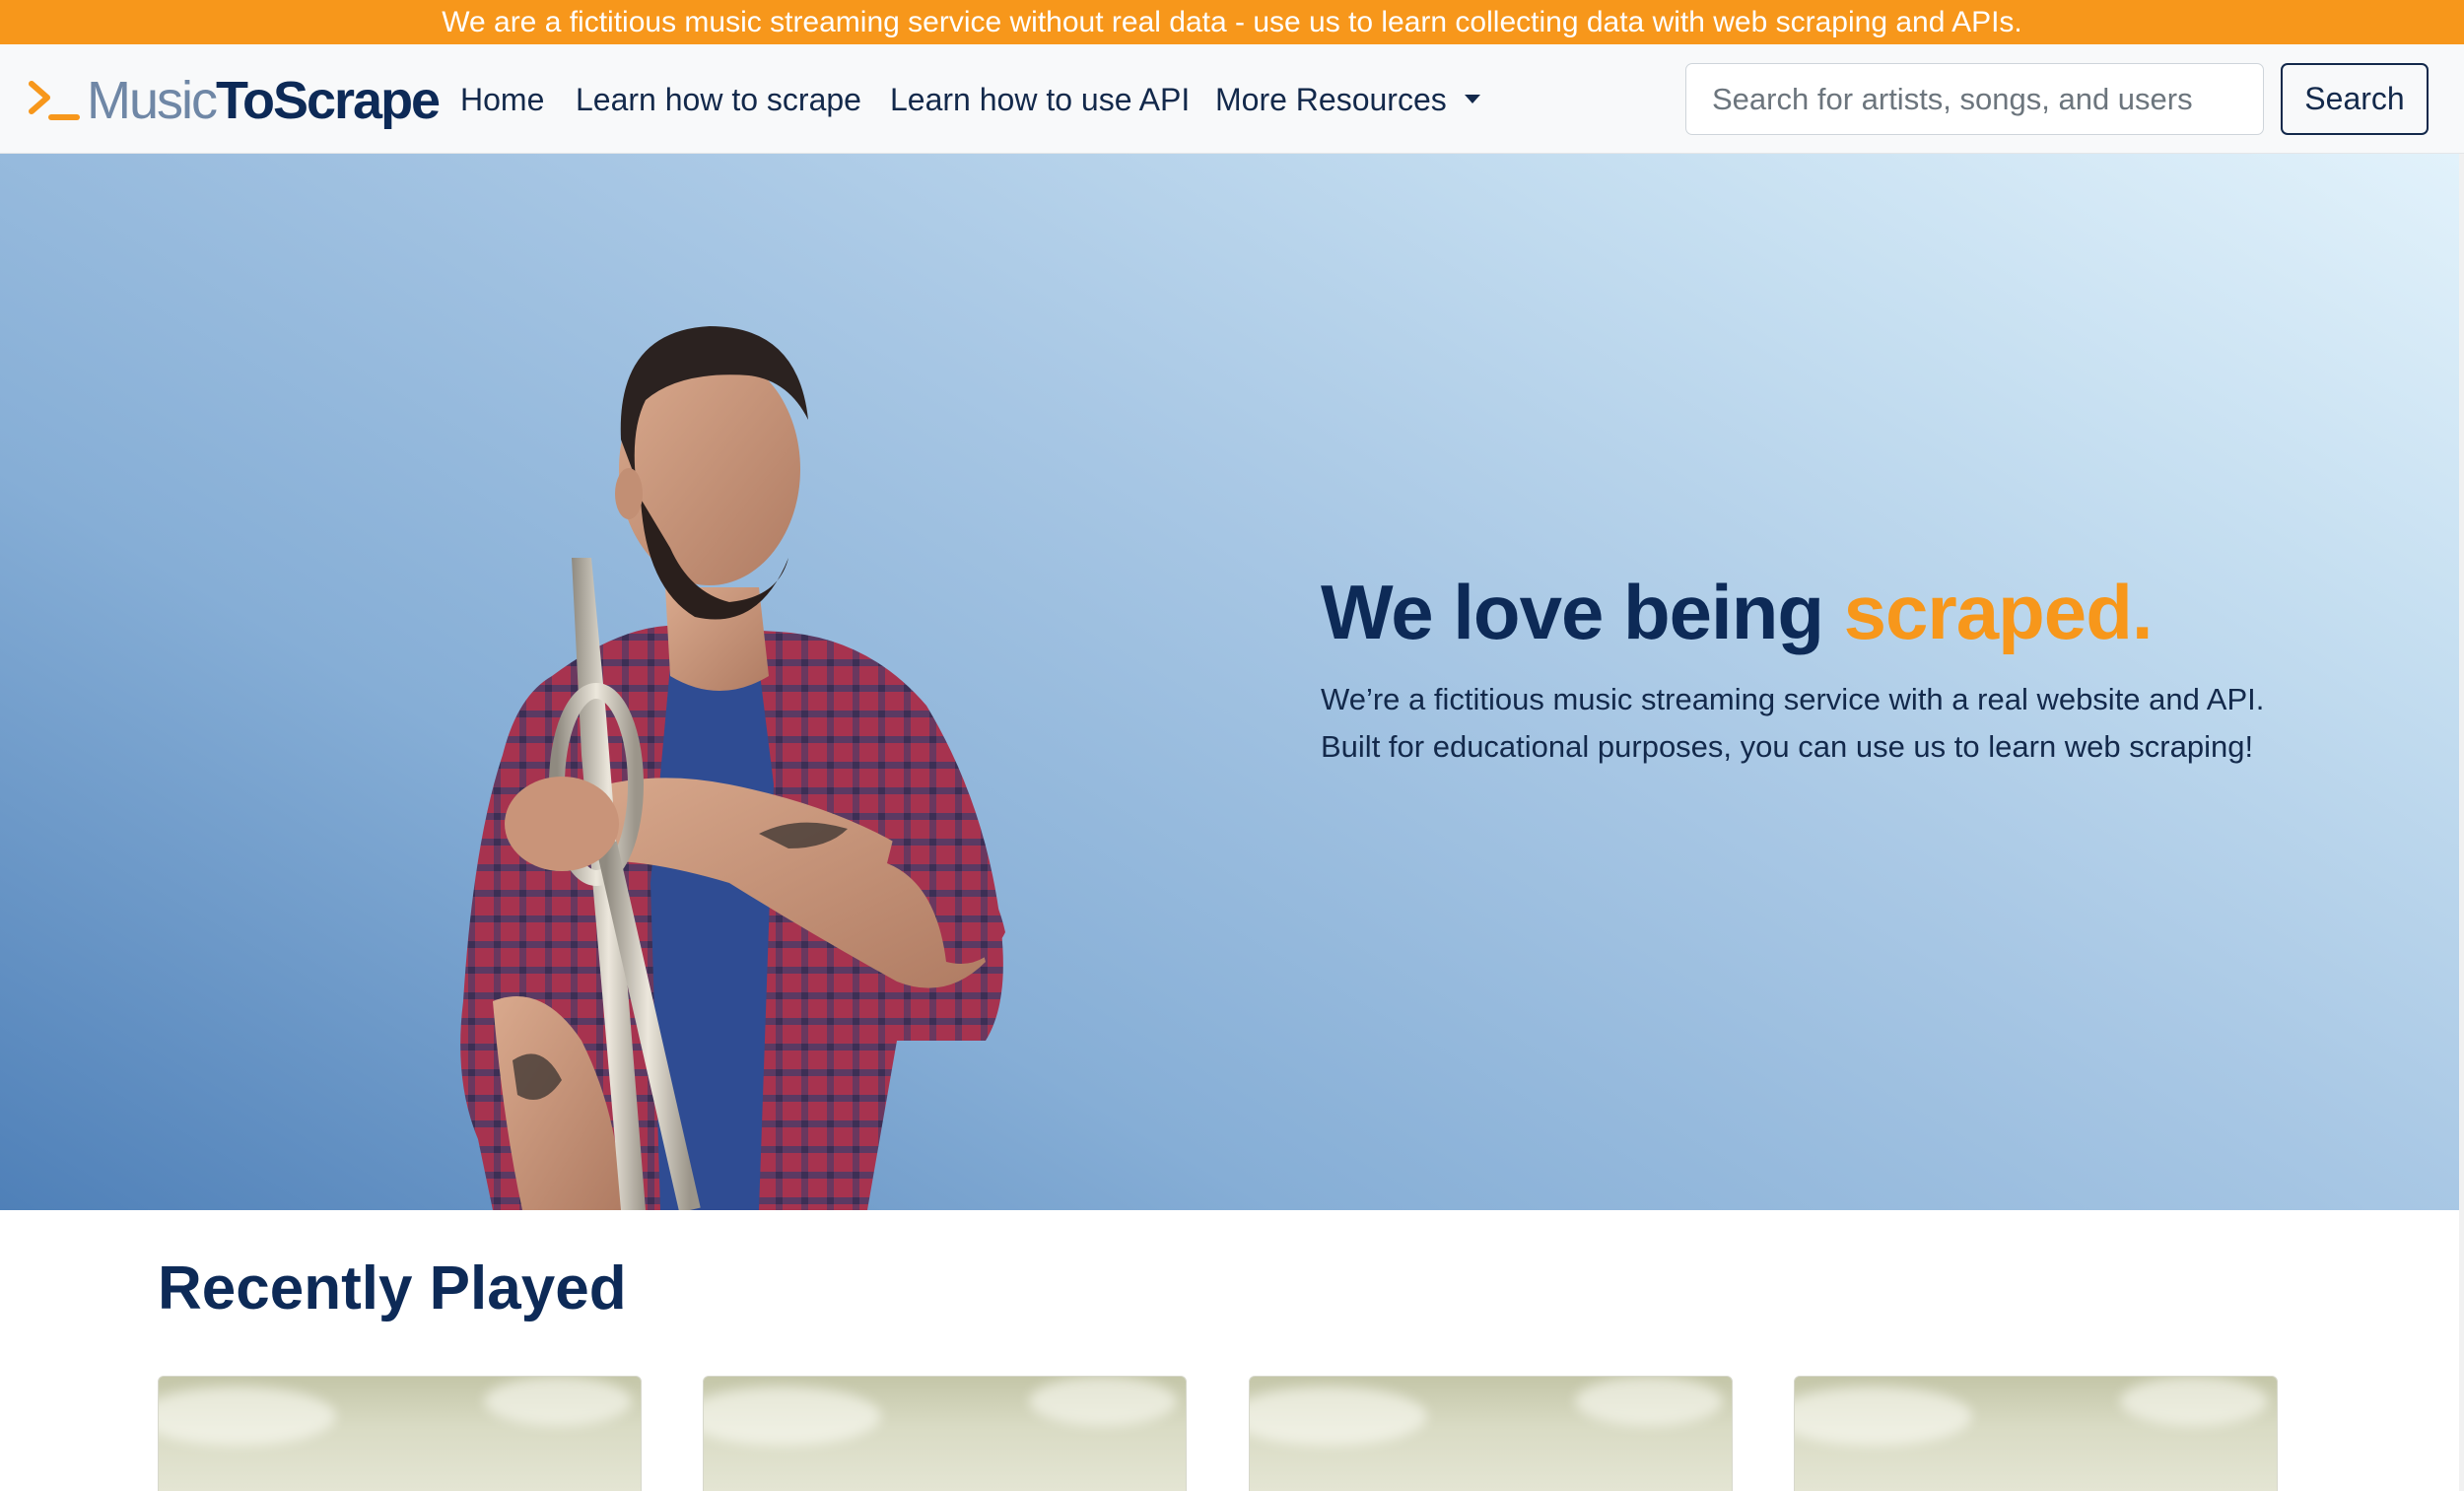  I want to click on scrollbar-track, so click(2461, 822).